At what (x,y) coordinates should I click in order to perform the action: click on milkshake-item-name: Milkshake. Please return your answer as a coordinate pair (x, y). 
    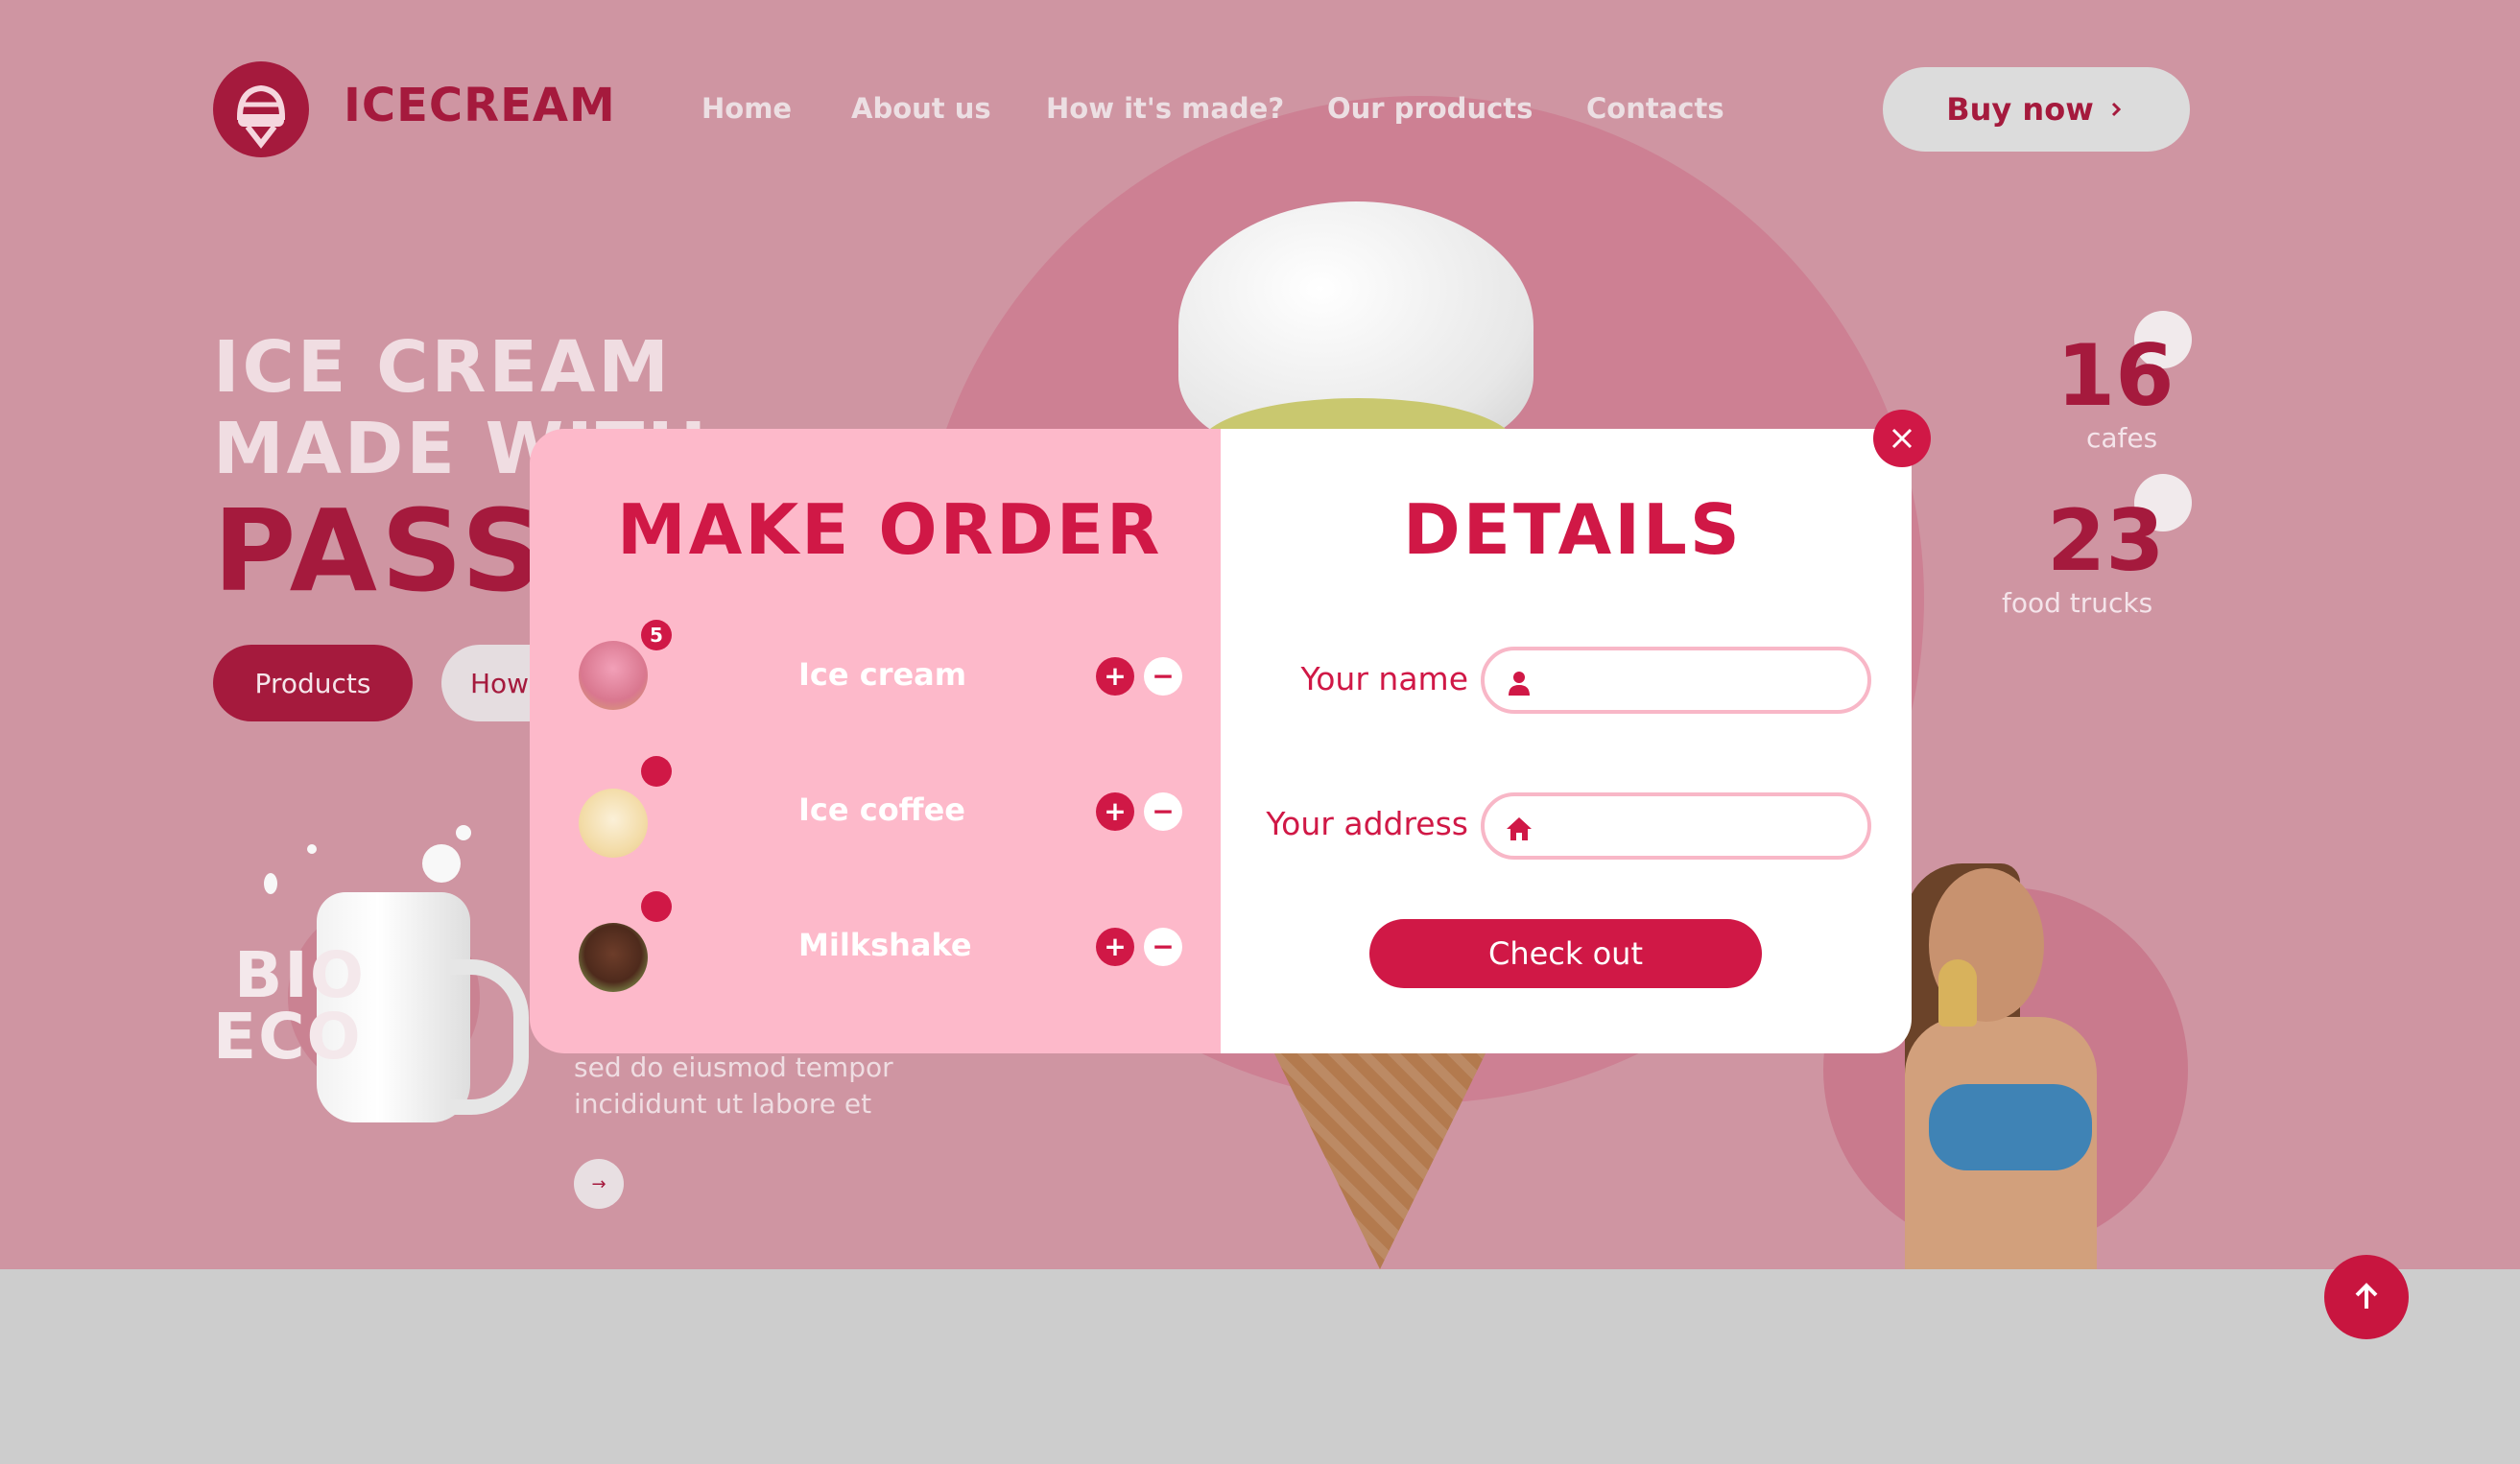
    Looking at the image, I should click on (885, 945).